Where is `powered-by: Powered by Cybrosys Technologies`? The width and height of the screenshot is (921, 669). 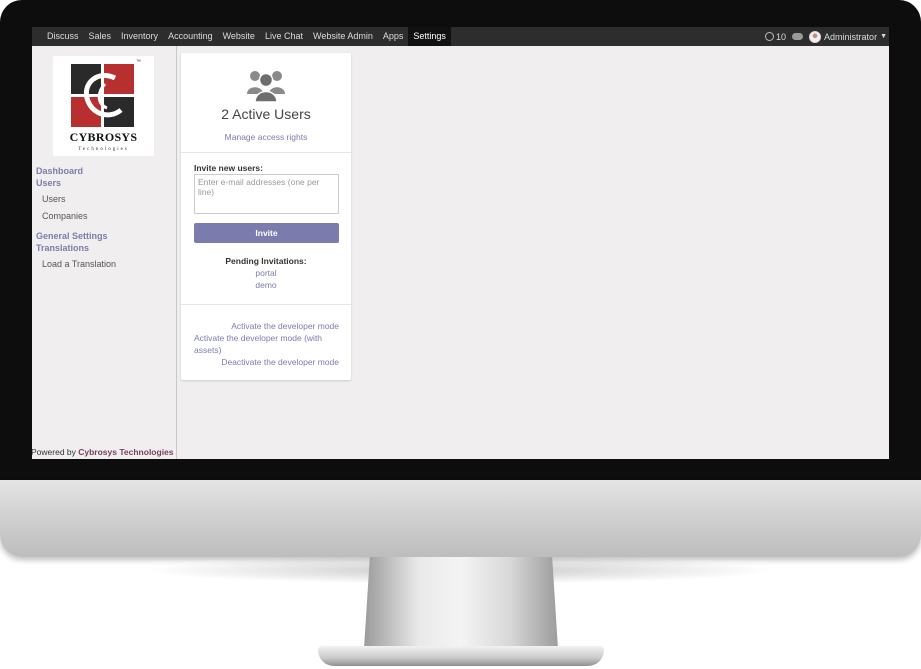 powered-by: Powered by Cybrosys Technologies is located at coordinates (103, 452).